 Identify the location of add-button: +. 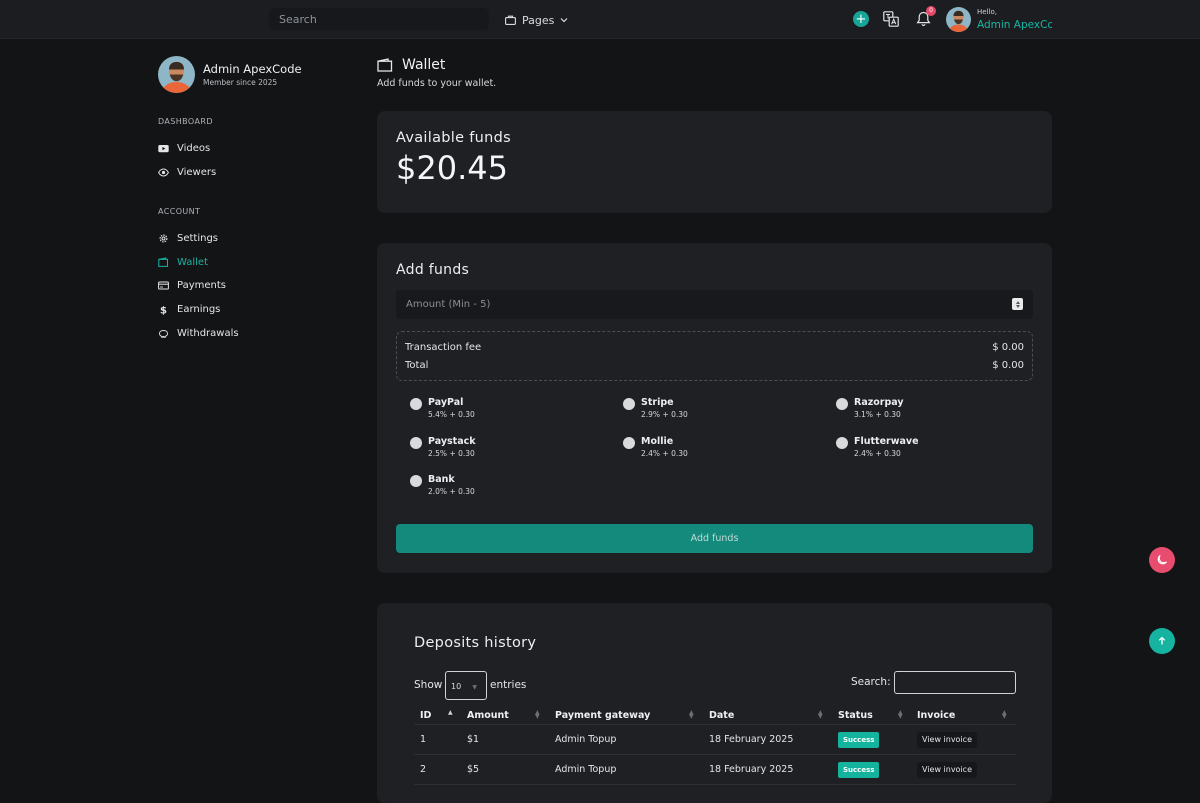
(861, 19).